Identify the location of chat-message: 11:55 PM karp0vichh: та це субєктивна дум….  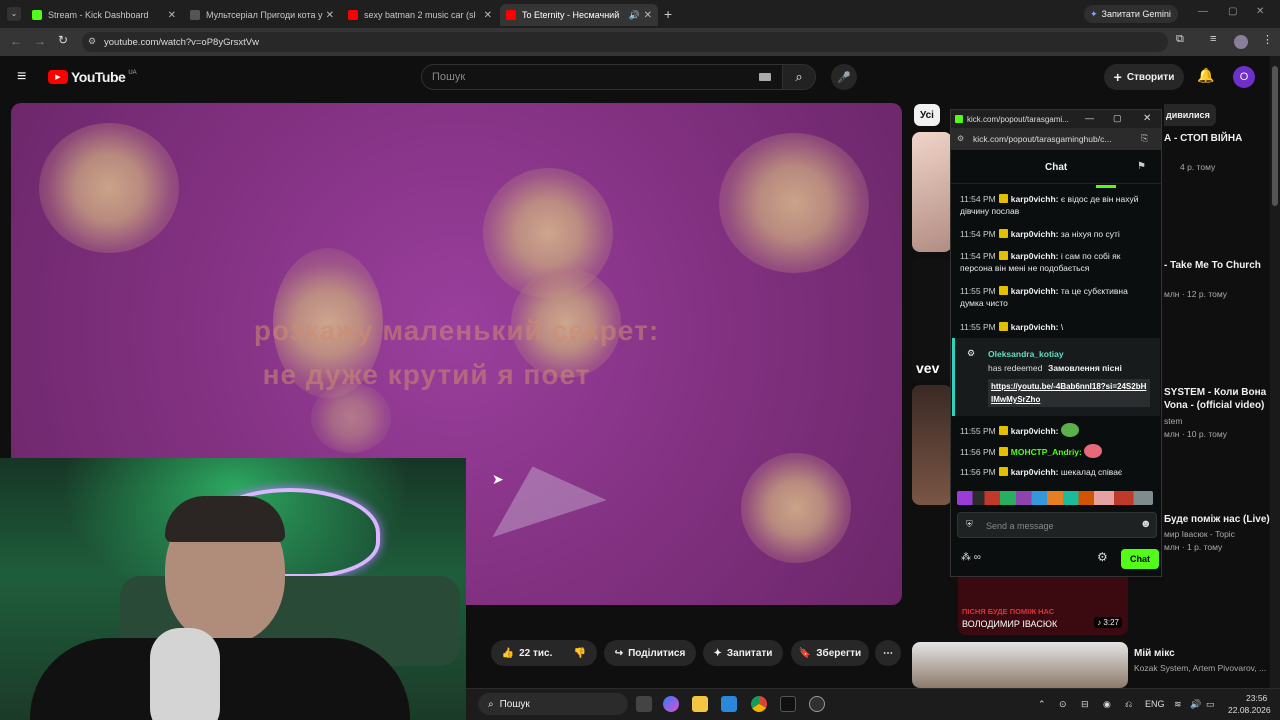
(1044, 297).